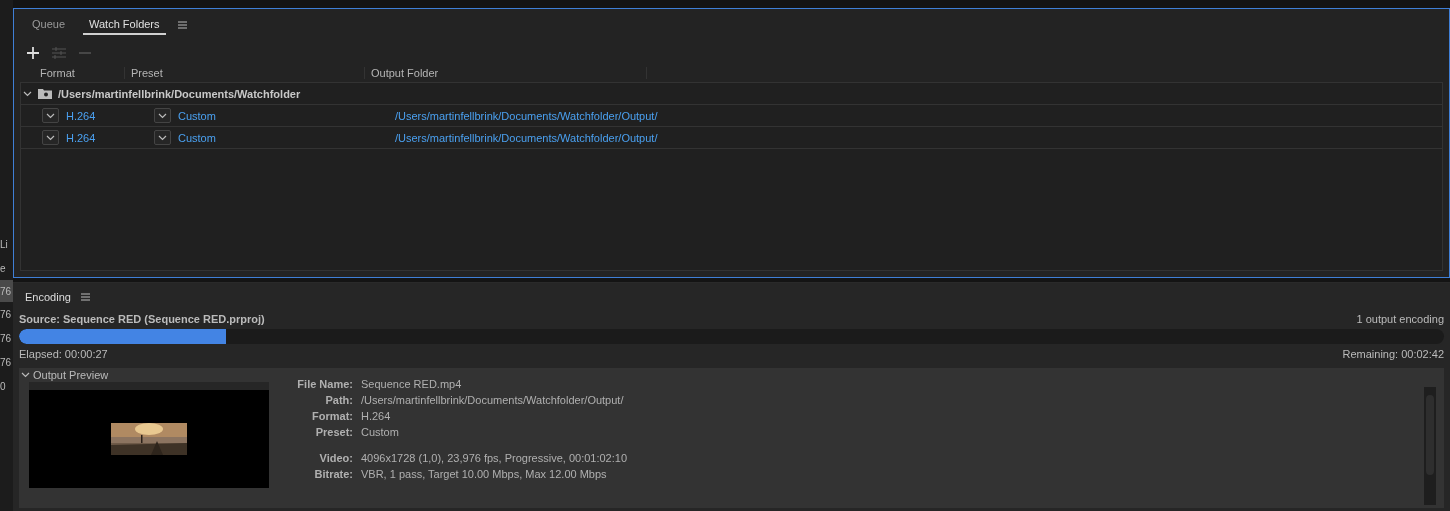 Image resolution: width=1450 pixels, height=511 pixels. What do you see at coordinates (494, 458) in the screenshot?
I see `detail-value: 4096x1728 (1,0), 23,976 fps, Progressive, 00:01:02:10` at bounding box center [494, 458].